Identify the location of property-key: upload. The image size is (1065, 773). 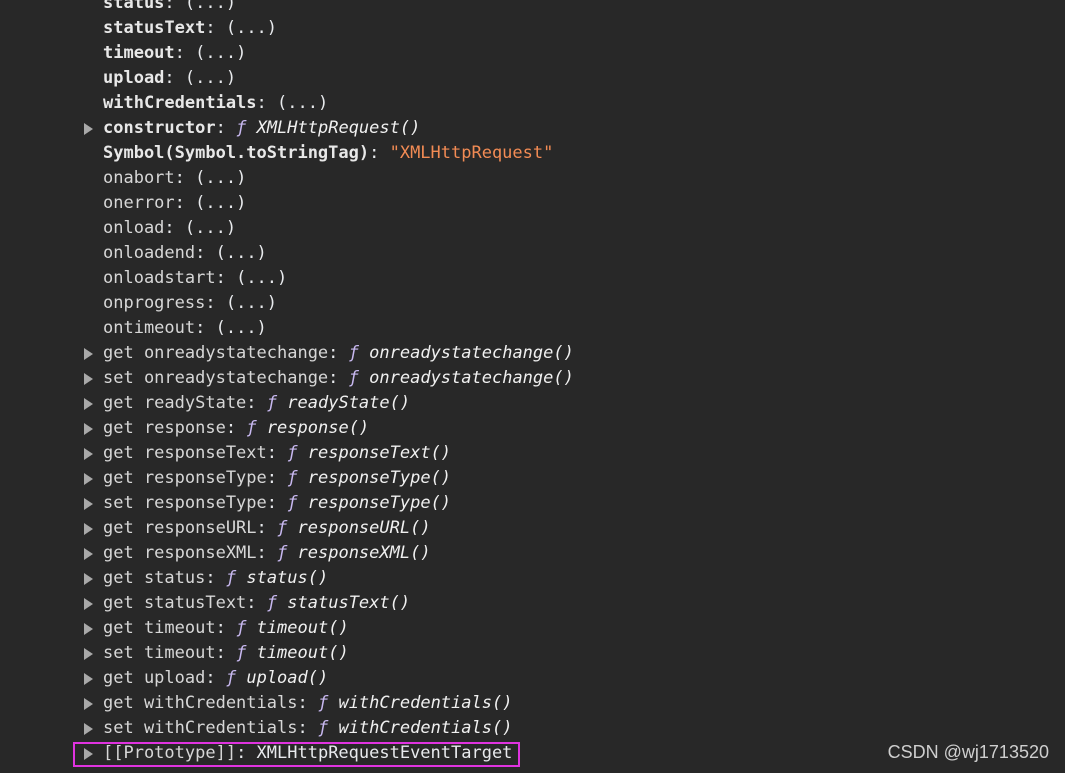
(134, 78).